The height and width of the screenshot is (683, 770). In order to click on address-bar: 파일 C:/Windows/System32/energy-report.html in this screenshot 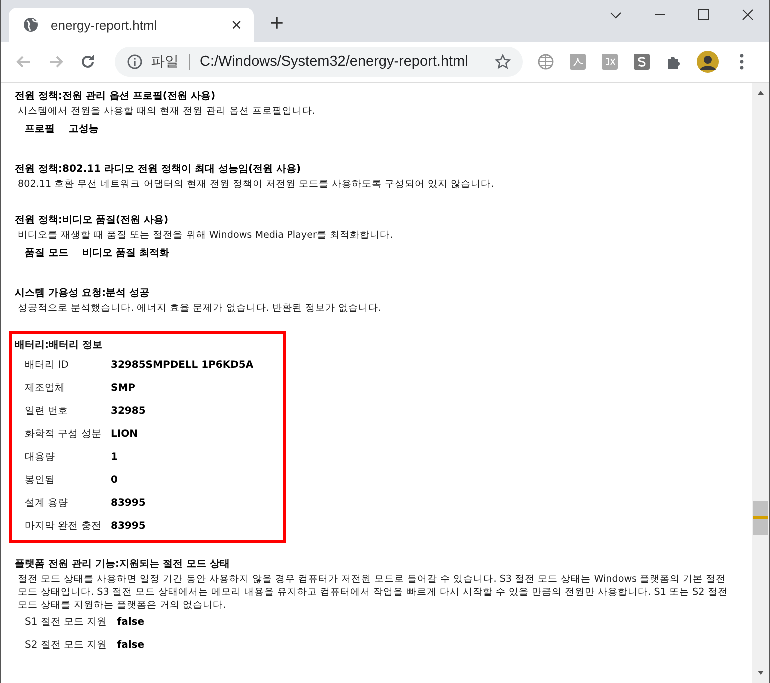, I will do `click(319, 62)`.